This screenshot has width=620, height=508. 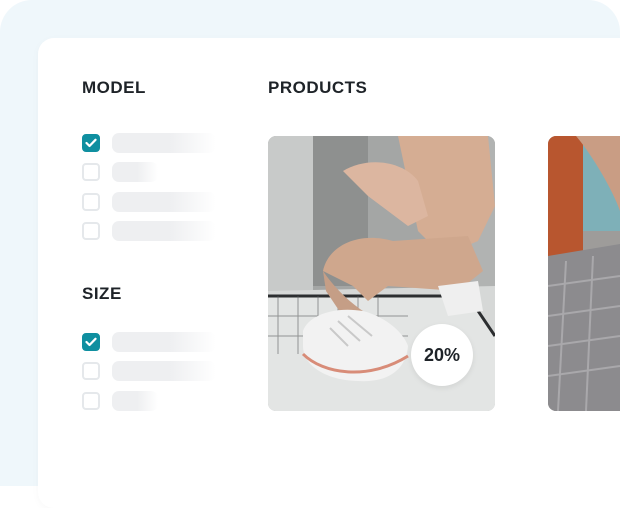 What do you see at coordinates (318, 87) in the screenshot?
I see `products-heading: PRODUCTS` at bounding box center [318, 87].